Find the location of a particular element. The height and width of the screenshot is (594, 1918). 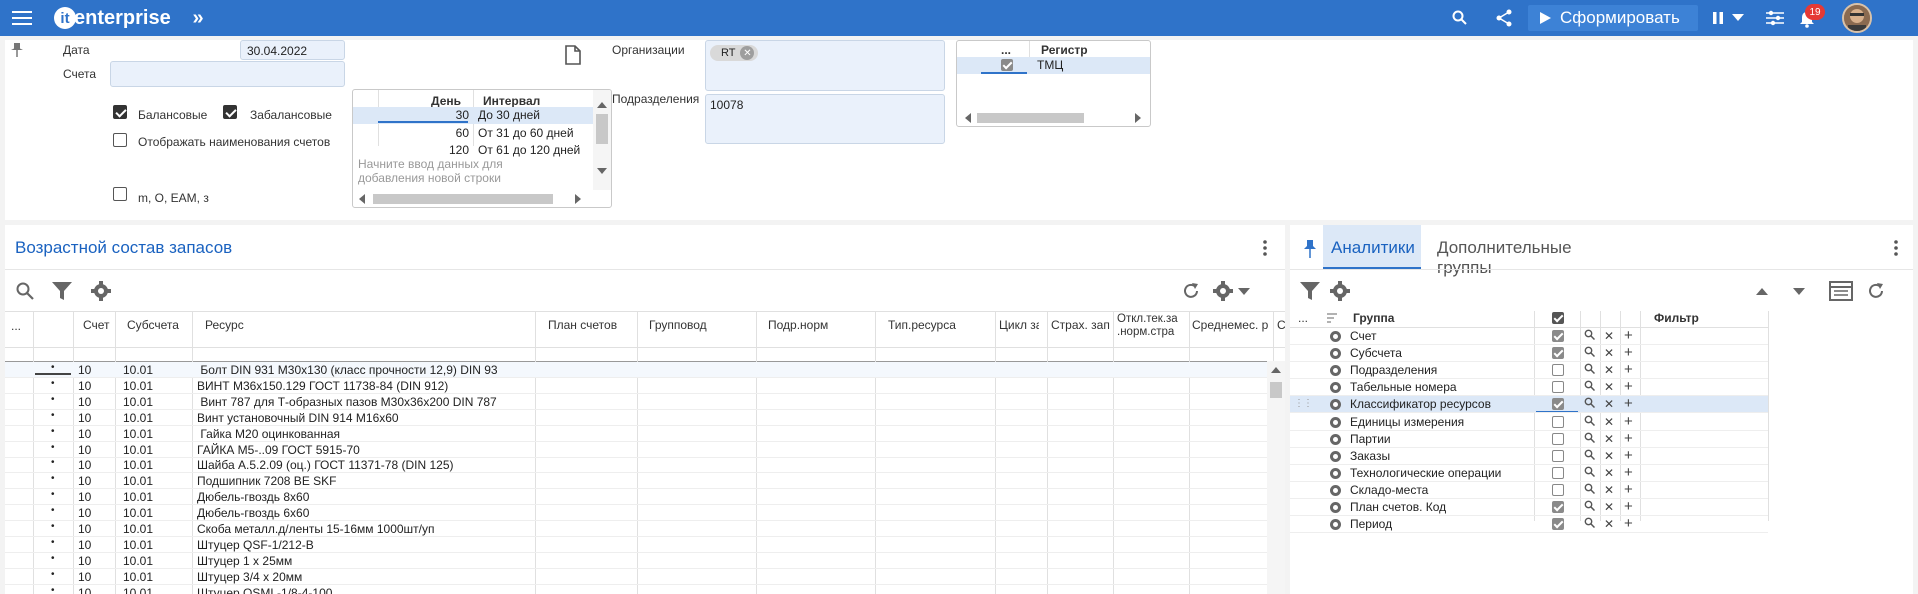

balance-checkbox is located at coordinates (120, 112).